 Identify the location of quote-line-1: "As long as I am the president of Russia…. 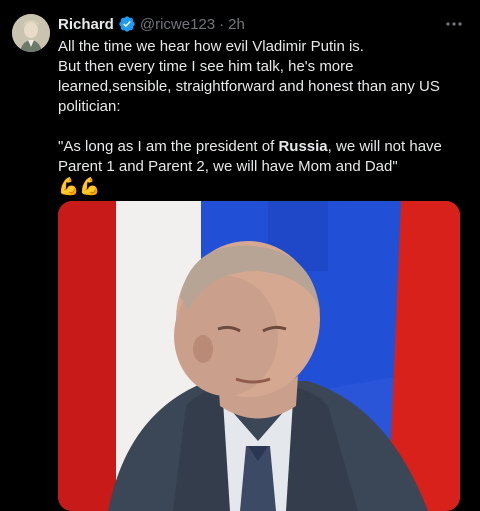
(250, 146).